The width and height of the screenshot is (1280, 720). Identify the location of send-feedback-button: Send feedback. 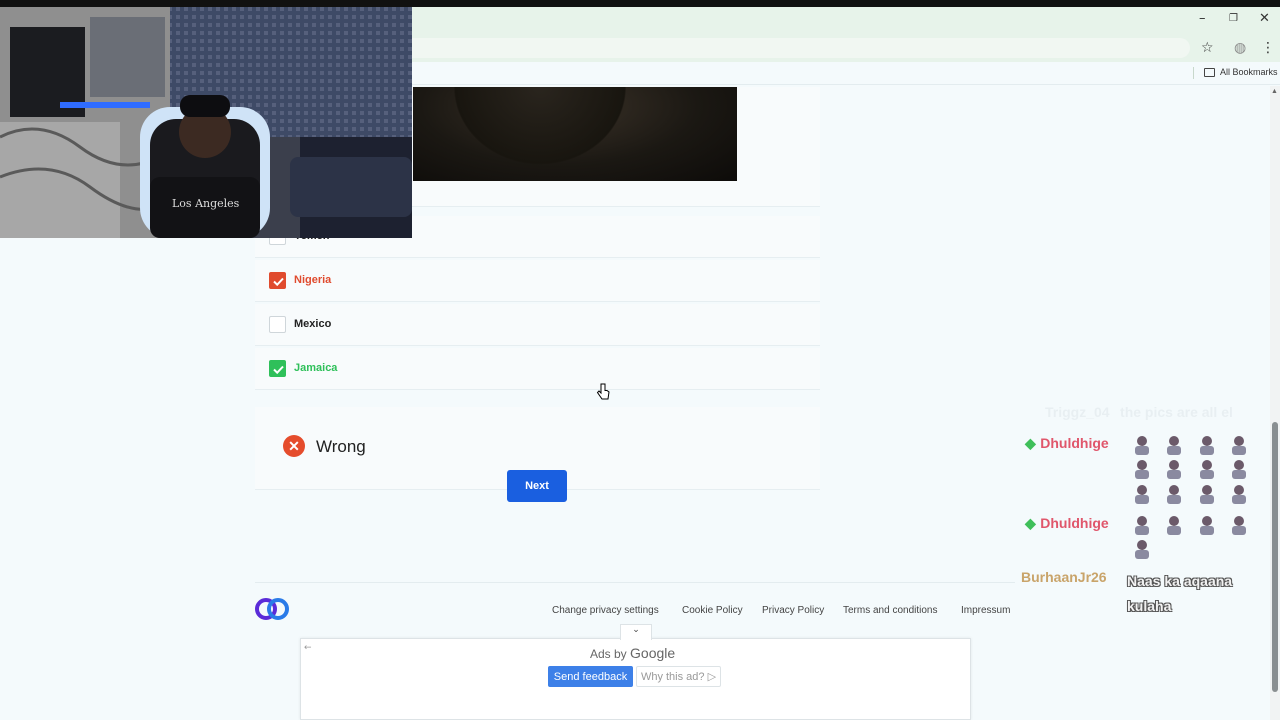
(590, 676).